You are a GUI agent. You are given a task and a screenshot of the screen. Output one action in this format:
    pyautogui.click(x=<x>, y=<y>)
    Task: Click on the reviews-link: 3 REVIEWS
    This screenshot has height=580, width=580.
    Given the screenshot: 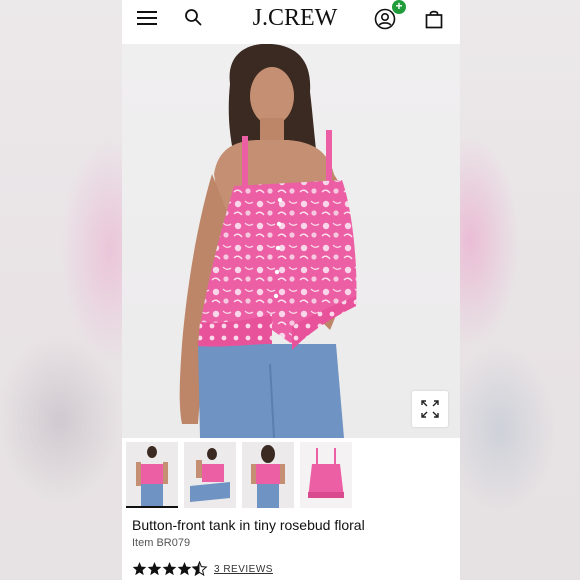 What is the action you would take?
    pyautogui.click(x=243, y=569)
    